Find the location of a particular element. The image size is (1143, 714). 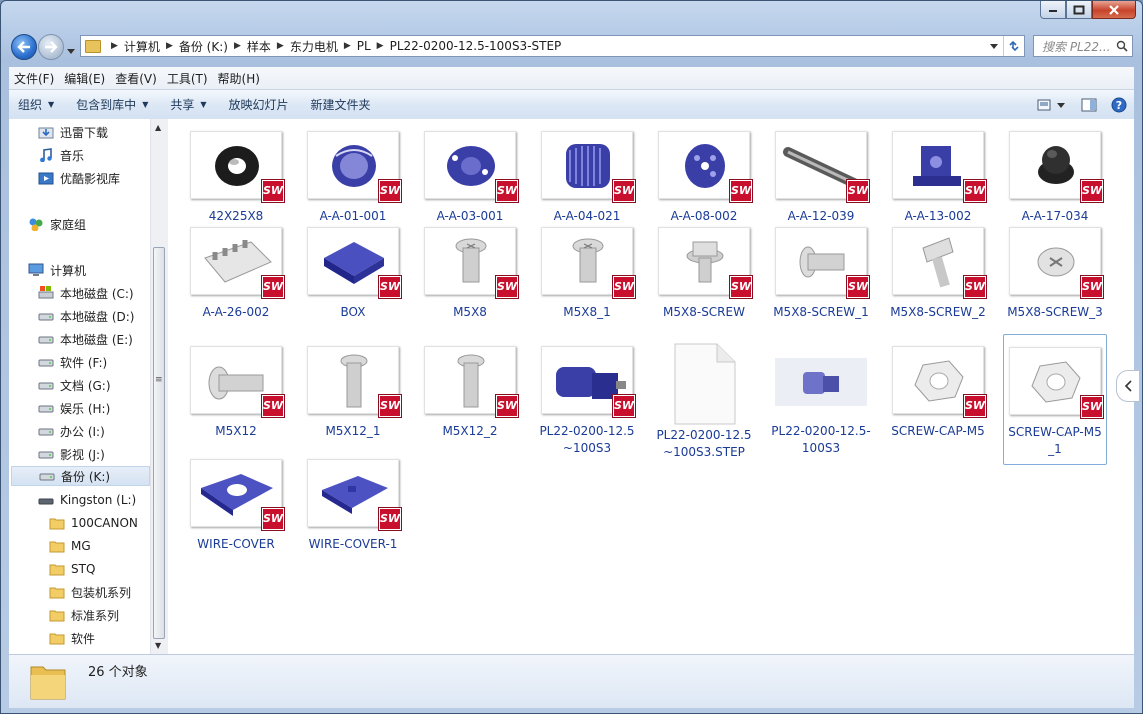

nav-item-drive-j: 影视 (J:) is located at coordinates (71, 454).